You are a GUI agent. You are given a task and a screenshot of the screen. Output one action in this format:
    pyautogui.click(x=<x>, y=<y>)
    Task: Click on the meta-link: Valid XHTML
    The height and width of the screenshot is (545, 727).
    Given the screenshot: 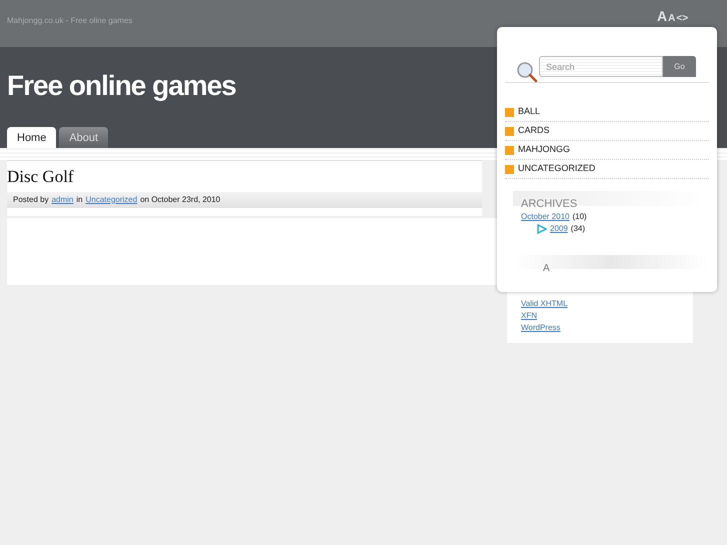 What is the action you would take?
    pyautogui.click(x=607, y=304)
    